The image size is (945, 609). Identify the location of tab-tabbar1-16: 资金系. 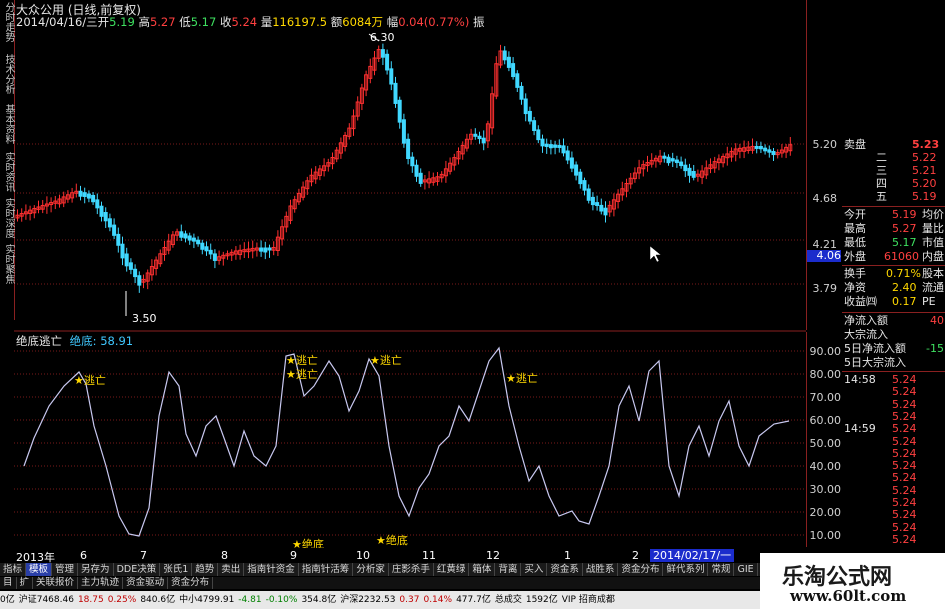
(565, 569).